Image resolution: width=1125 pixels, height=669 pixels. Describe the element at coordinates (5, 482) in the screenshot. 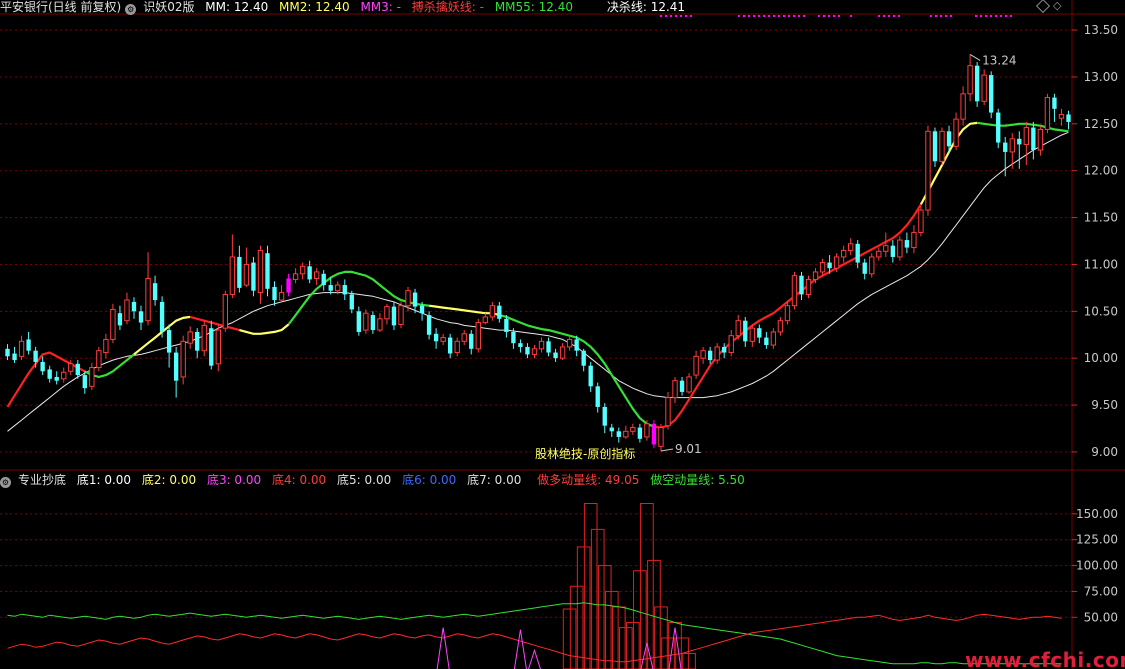

I see `settings-icon-sub: ⚙` at that location.